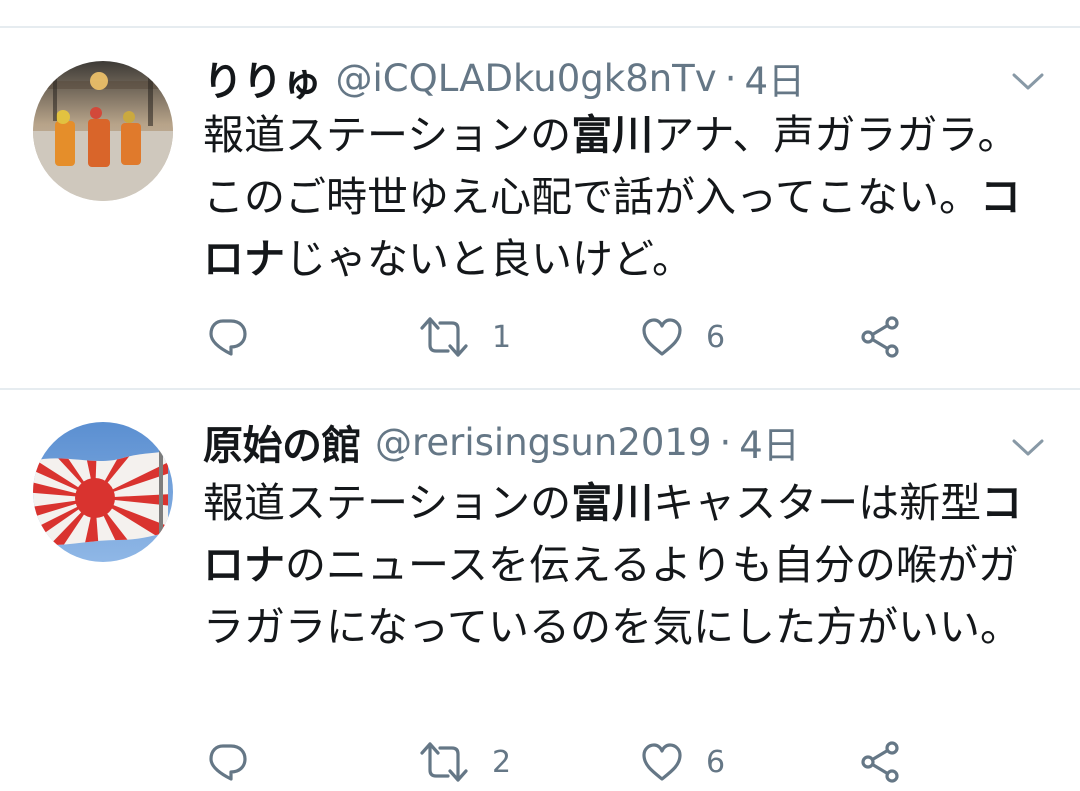 The height and width of the screenshot is (791, 1080). Describe the element at coordinates (612, 596) in the screenshot. I see `tweet-text-part: のニュースを伝えるよりも自分の喉がガラガラになっているのを気にした方がいい。` at that location.